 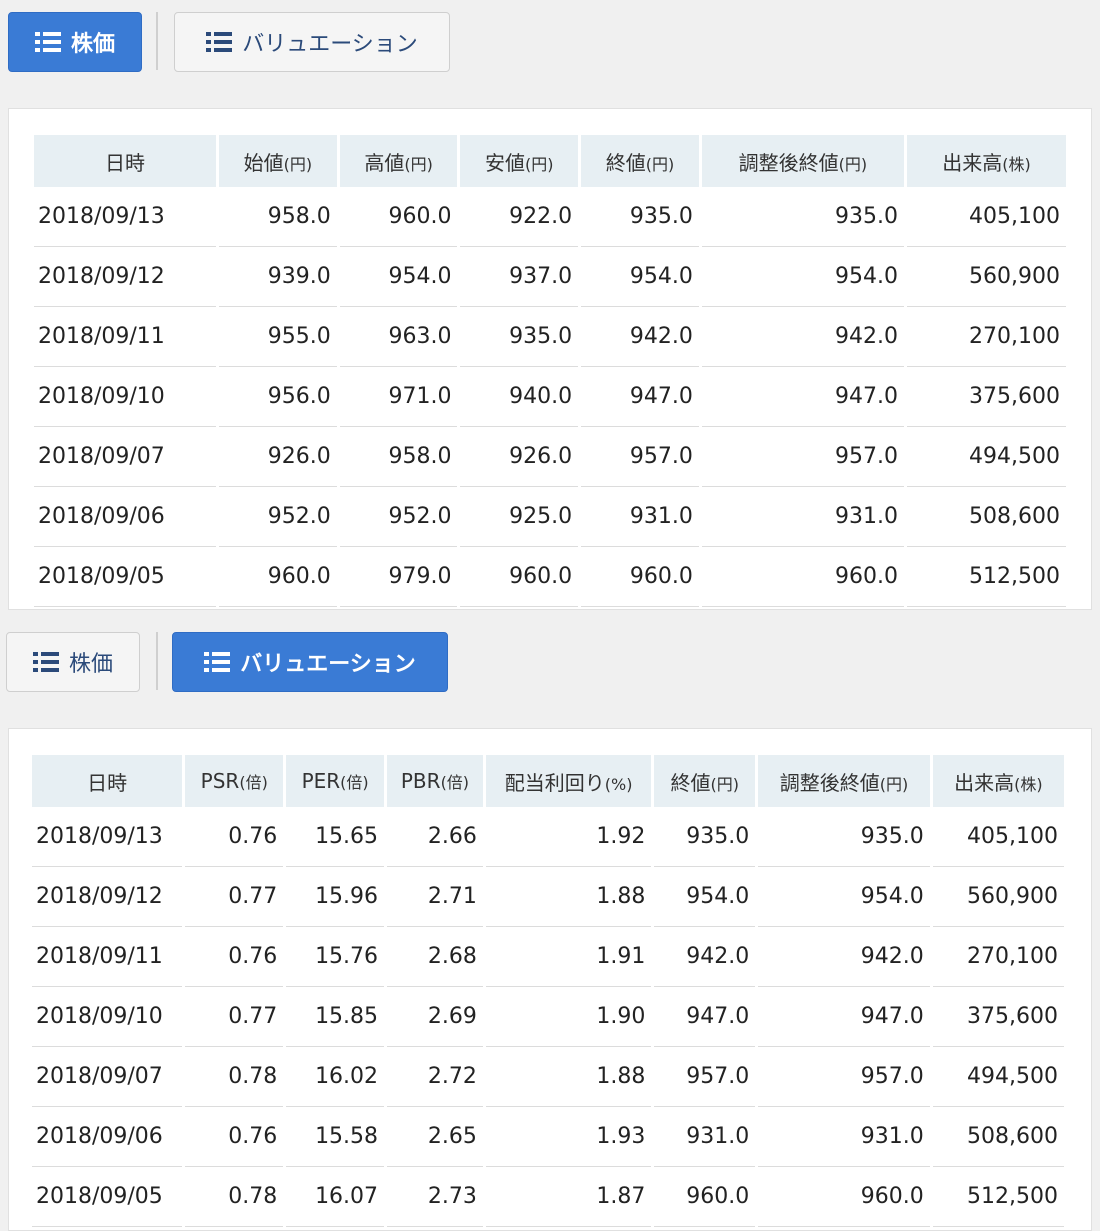 What do you see at coordinates (690, 782) in the screenshot?
I see `column-header-label: 終値` at bounding box center [690, 782].